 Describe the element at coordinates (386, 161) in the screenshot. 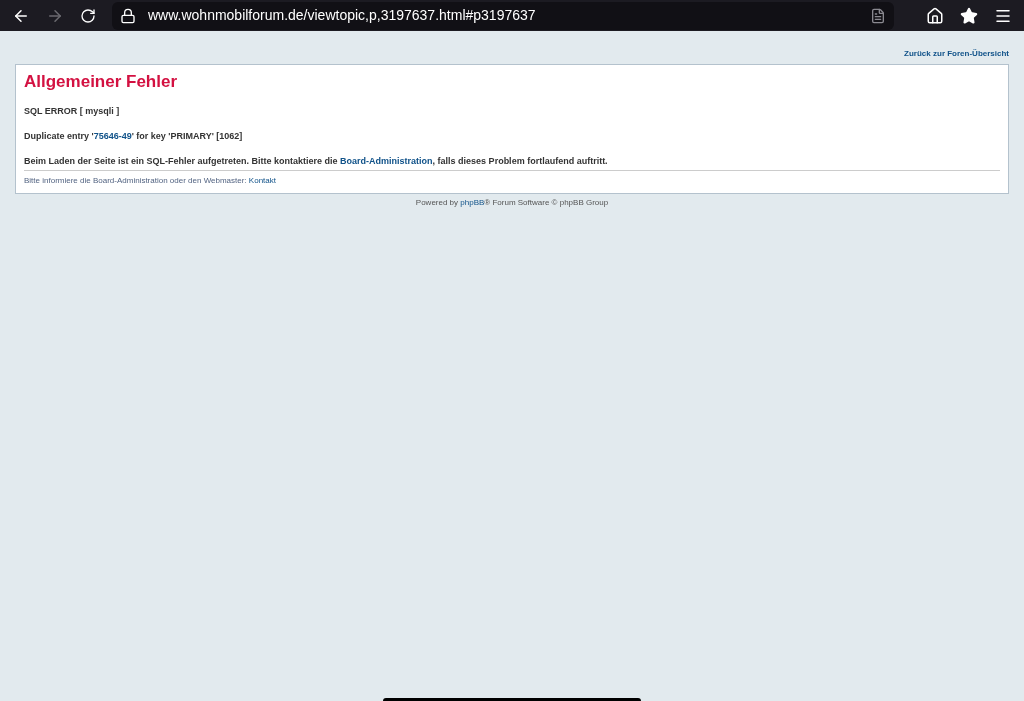

I see `error-link: Board-Administration` at that location.